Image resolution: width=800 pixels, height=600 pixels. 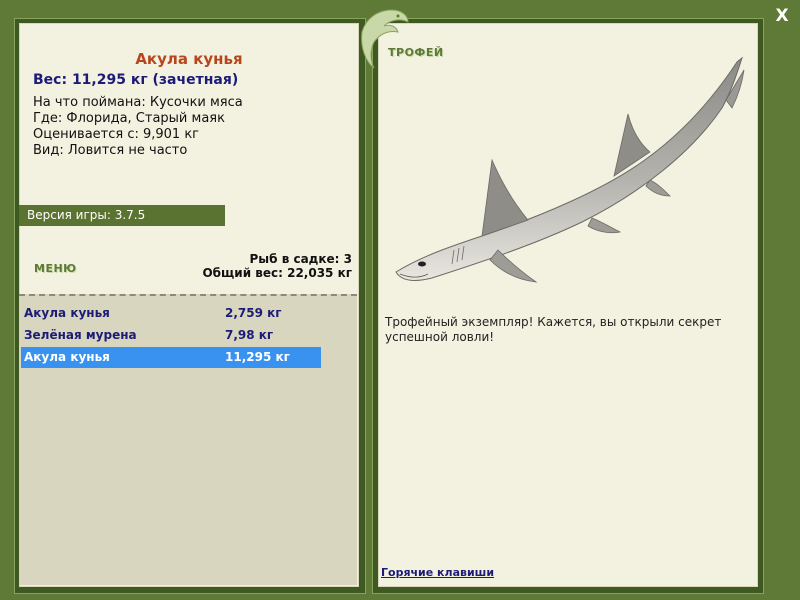 I want to click on catch-weight: 2,759 кг, so click(x=253, y=313).